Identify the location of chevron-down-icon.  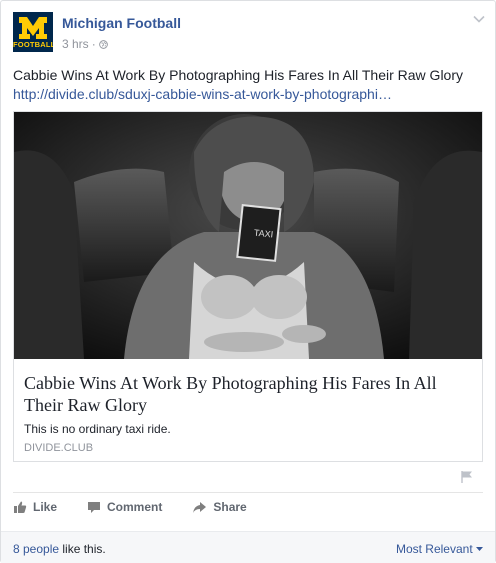
(479, 19).